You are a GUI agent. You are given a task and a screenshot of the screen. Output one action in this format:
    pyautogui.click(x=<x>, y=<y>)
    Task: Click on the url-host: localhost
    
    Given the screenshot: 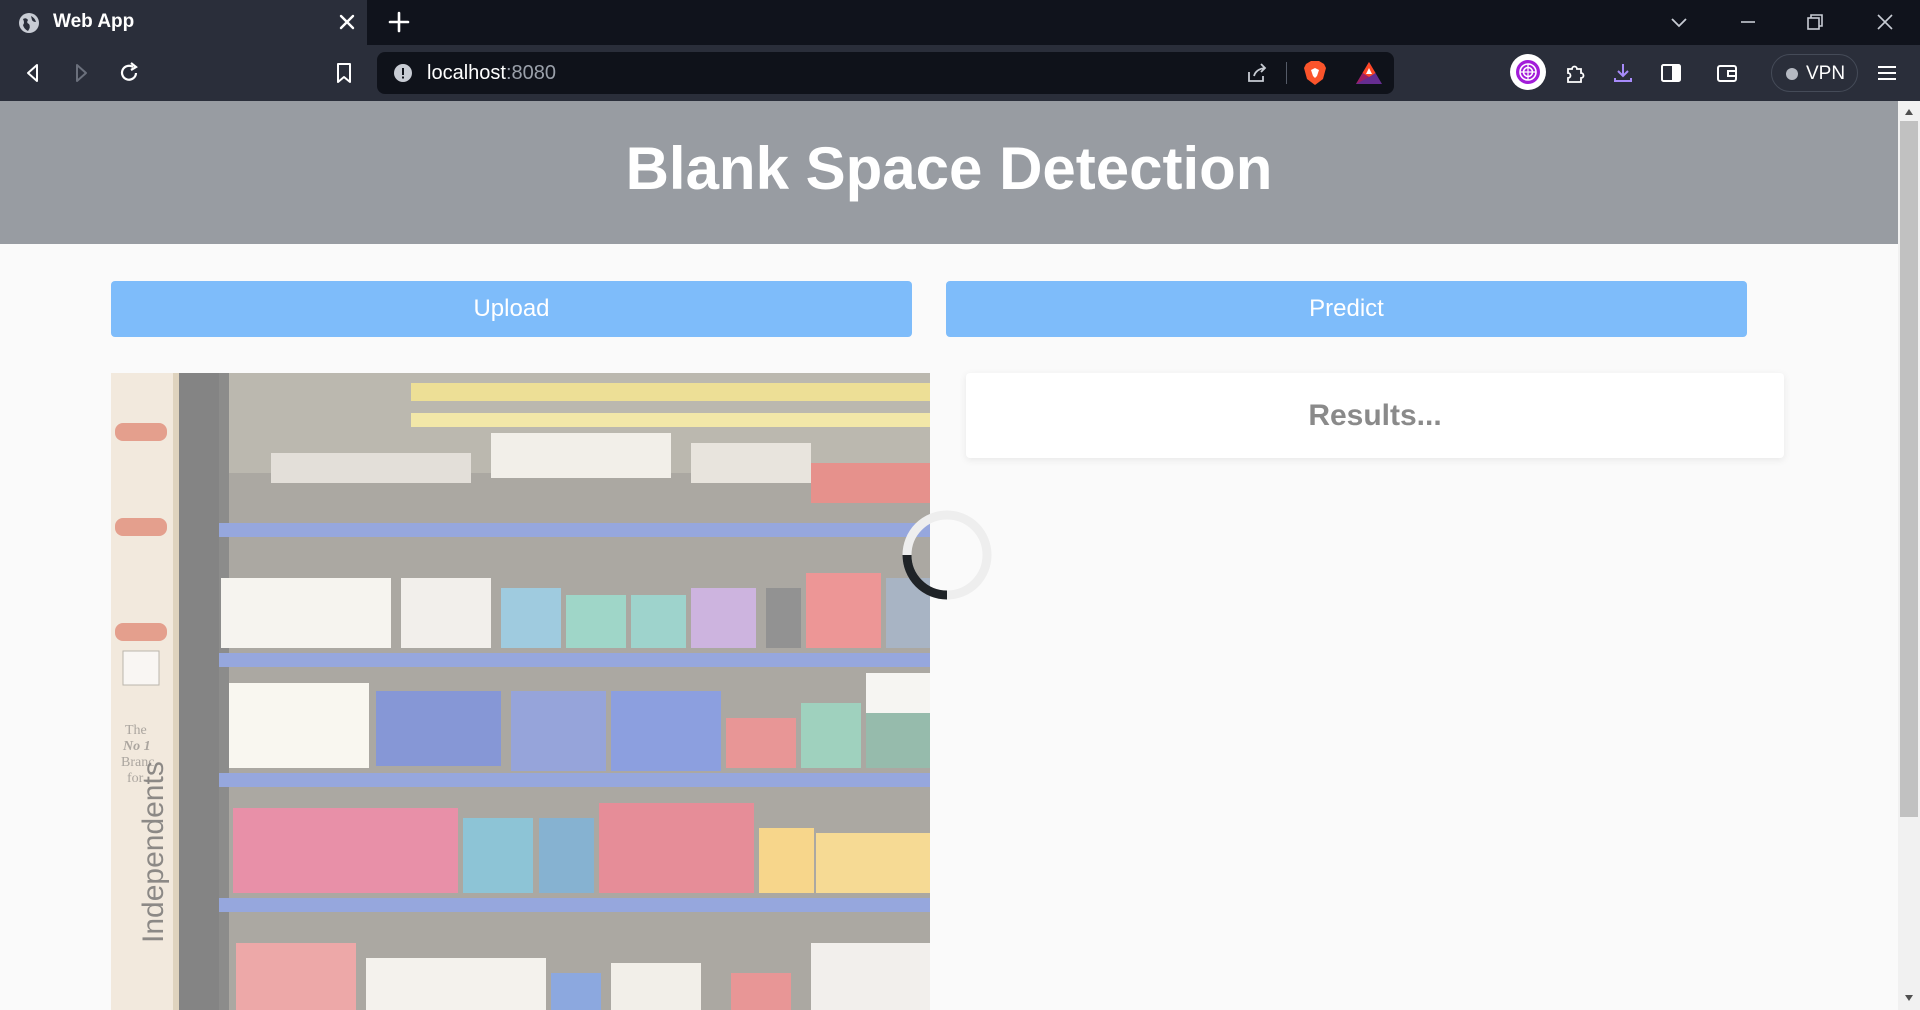 What is the action you would take?
    pyautogui.click(x=466, y=73)
    